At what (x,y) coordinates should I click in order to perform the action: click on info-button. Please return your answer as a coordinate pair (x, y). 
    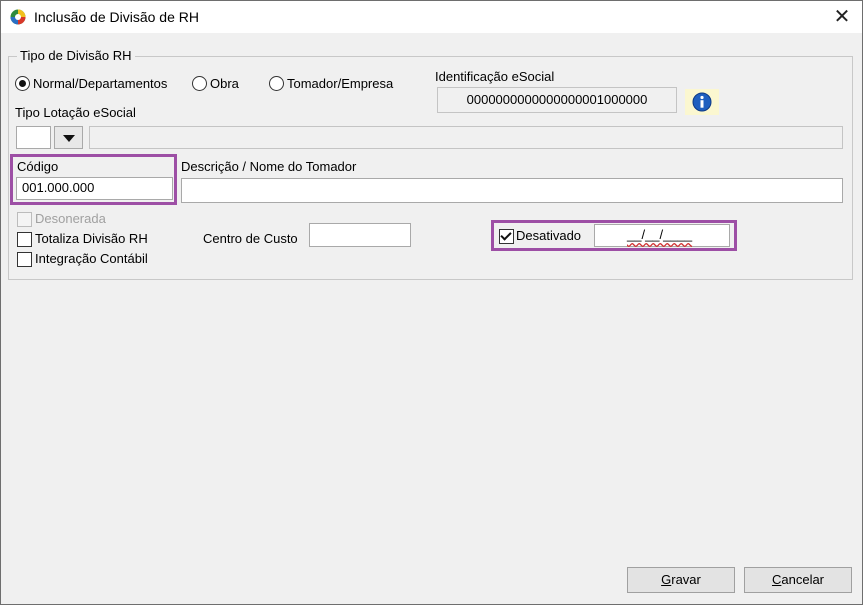
    Looking at the image, I should click on (702, 102).